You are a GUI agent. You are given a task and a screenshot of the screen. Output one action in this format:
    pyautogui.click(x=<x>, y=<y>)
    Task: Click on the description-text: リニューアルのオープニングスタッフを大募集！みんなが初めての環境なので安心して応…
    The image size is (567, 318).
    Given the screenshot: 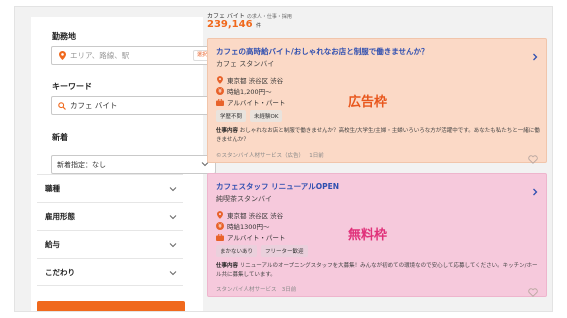 What is the action you would take?
    pyautogui.click(x=377, y=270)
    